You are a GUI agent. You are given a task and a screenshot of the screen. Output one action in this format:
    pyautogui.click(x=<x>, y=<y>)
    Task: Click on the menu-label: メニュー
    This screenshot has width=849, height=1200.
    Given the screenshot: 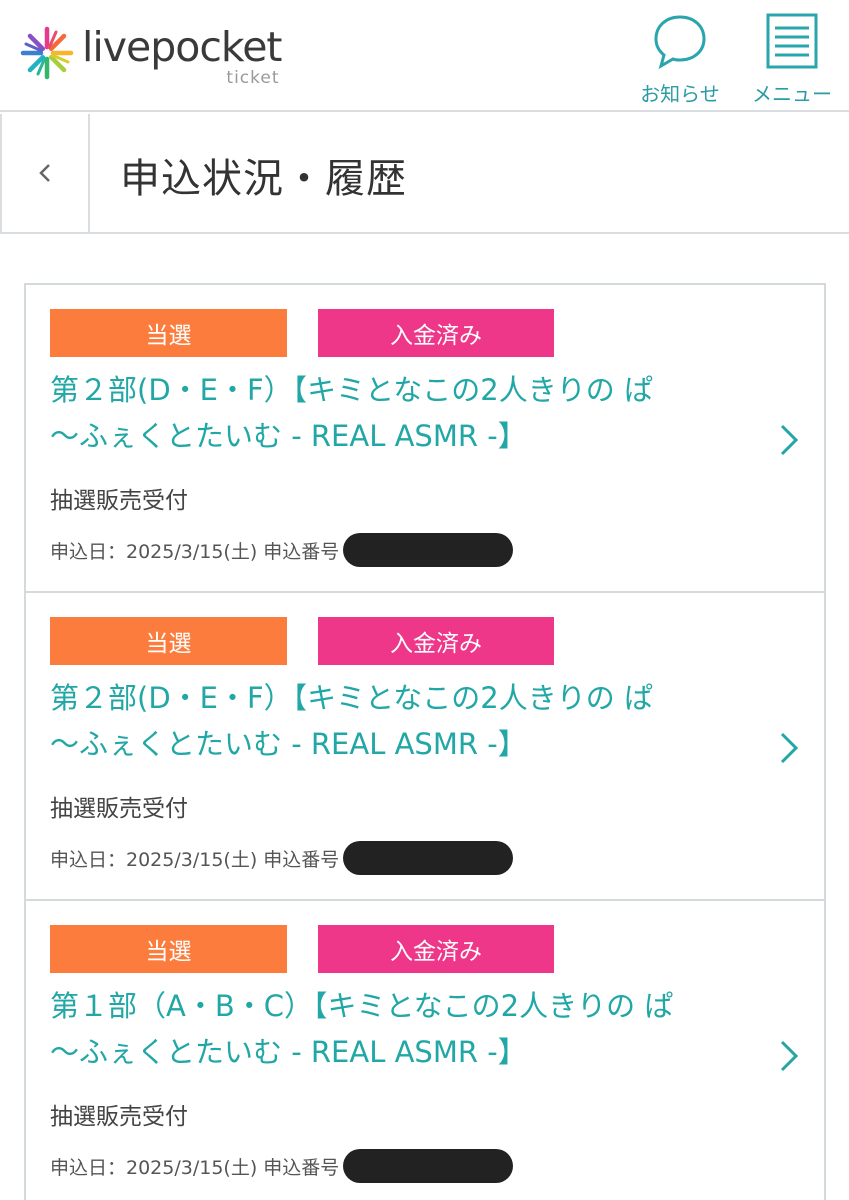 What is the action you would take?
    pyautogui.click(x=792, y=94)
    